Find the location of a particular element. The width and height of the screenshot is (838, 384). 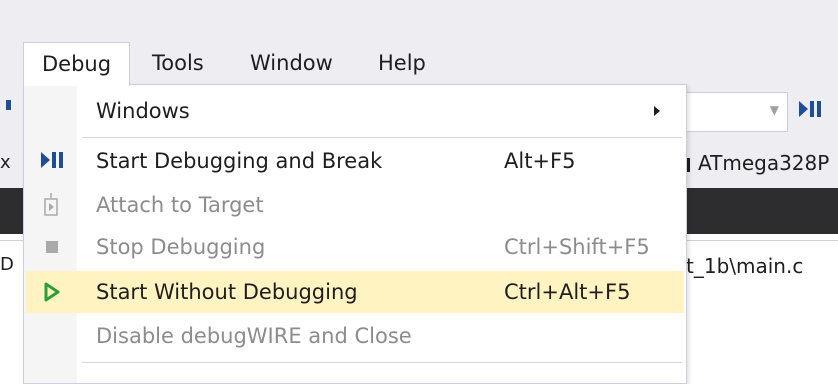

menu-item-shortcut: Alt+F5 is located at coordinates (540, 161).